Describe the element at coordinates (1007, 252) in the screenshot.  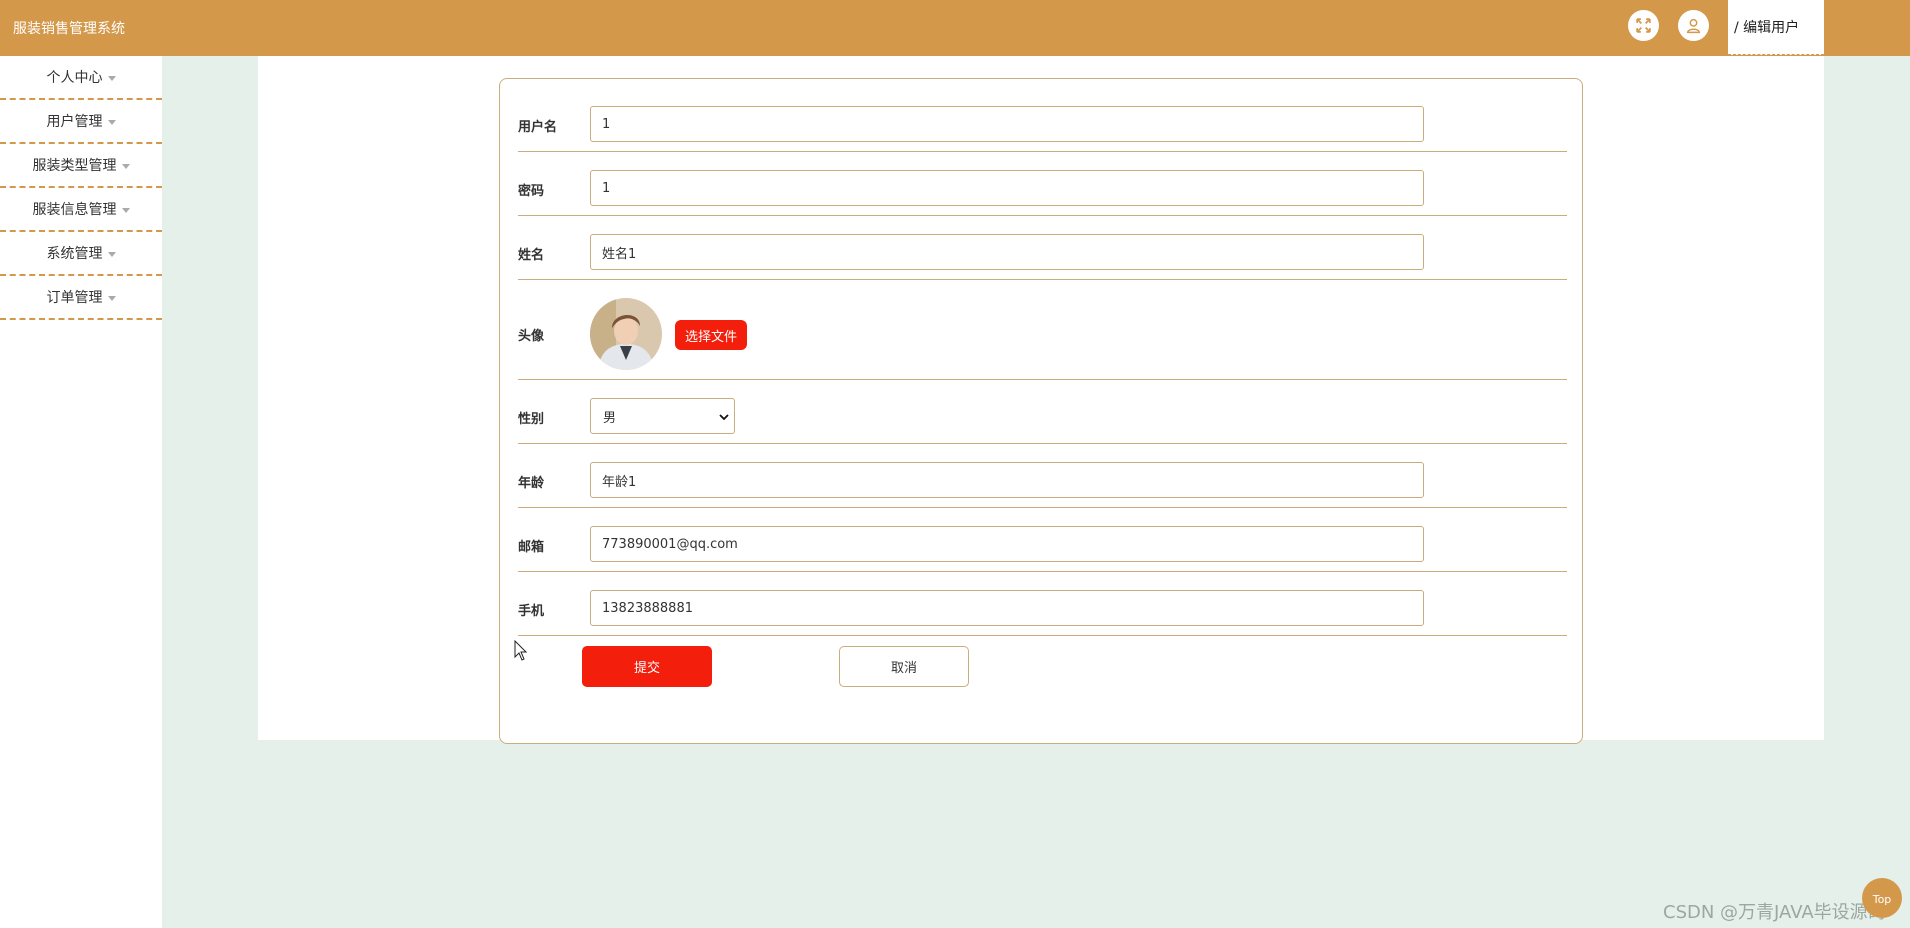
I see `name-input` at that location.